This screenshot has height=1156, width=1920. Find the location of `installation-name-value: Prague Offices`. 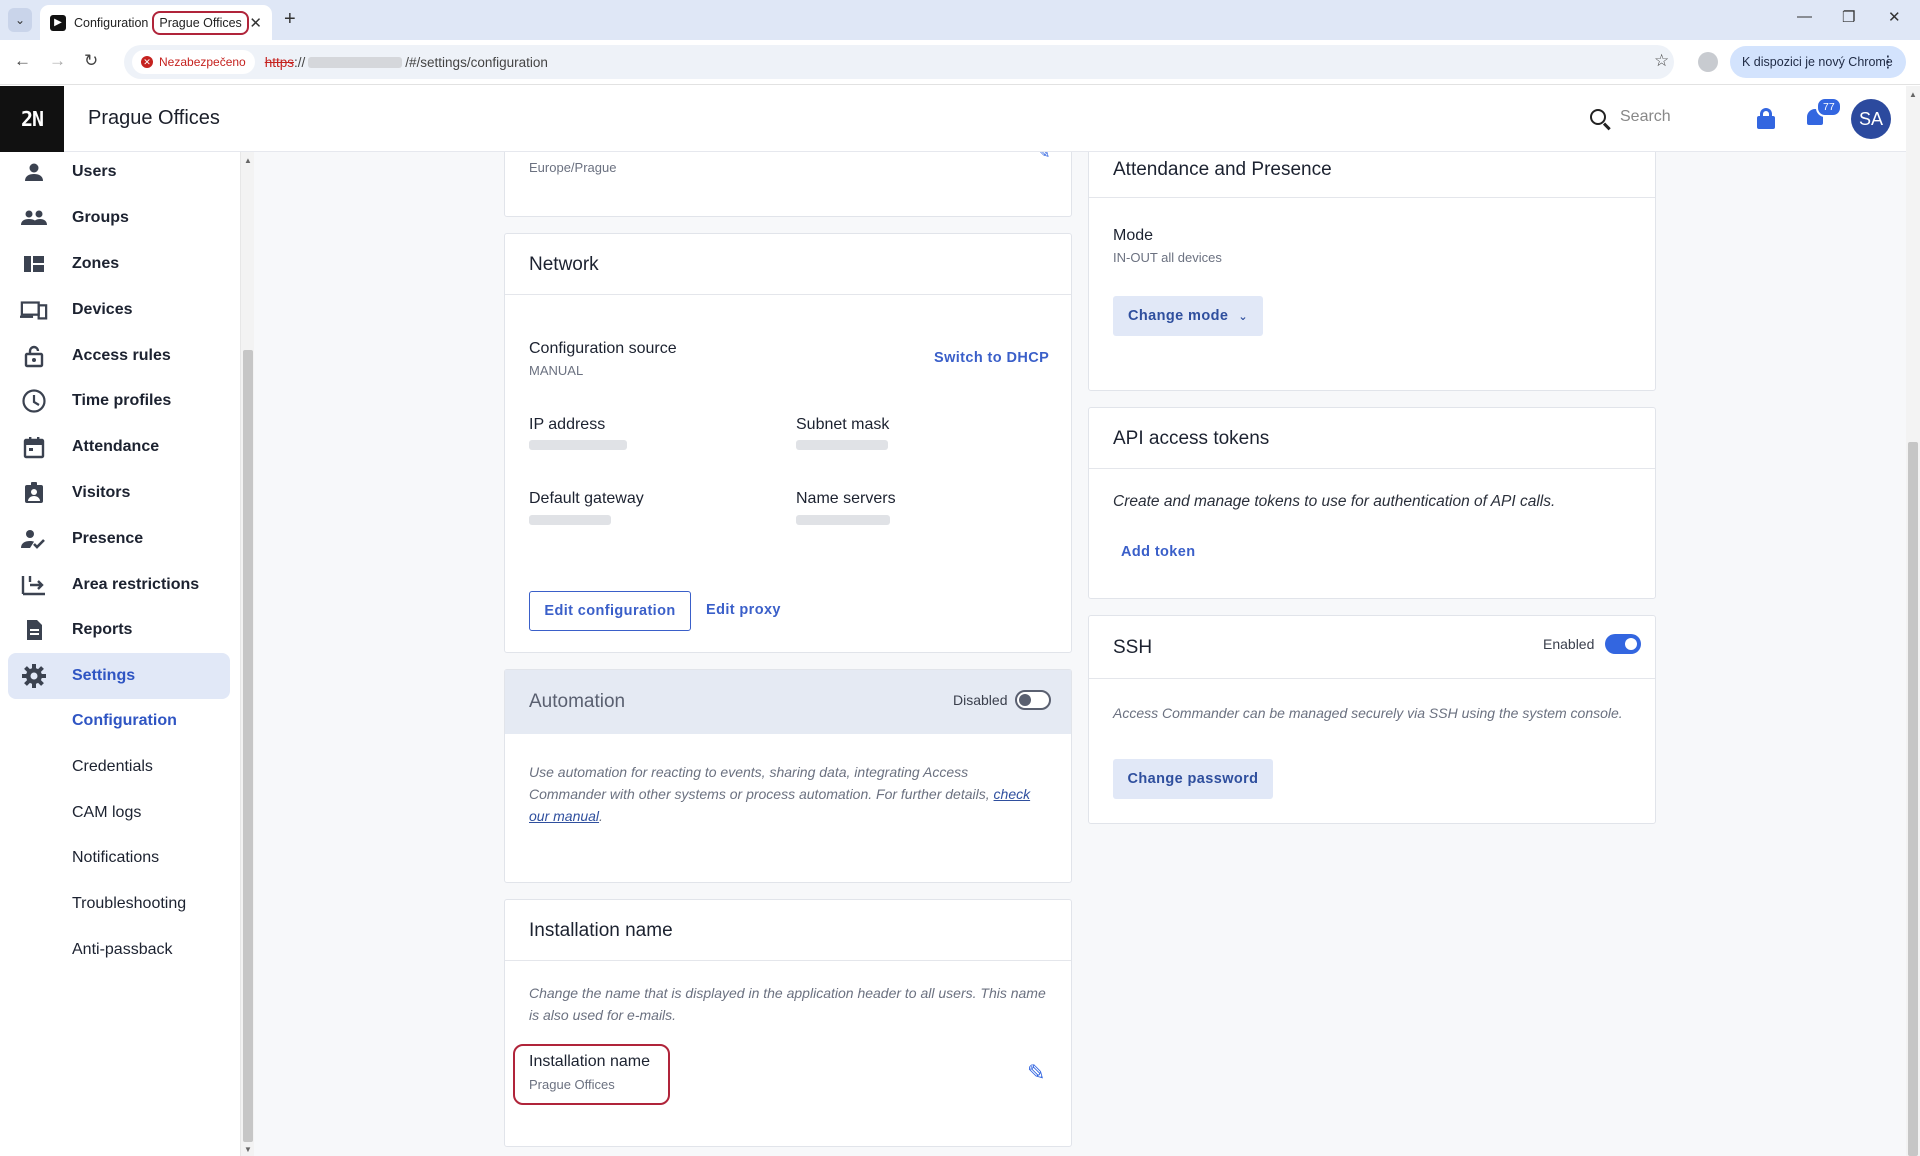

installation-name-value: Prague Offices is located at coordinates (572, 1084).